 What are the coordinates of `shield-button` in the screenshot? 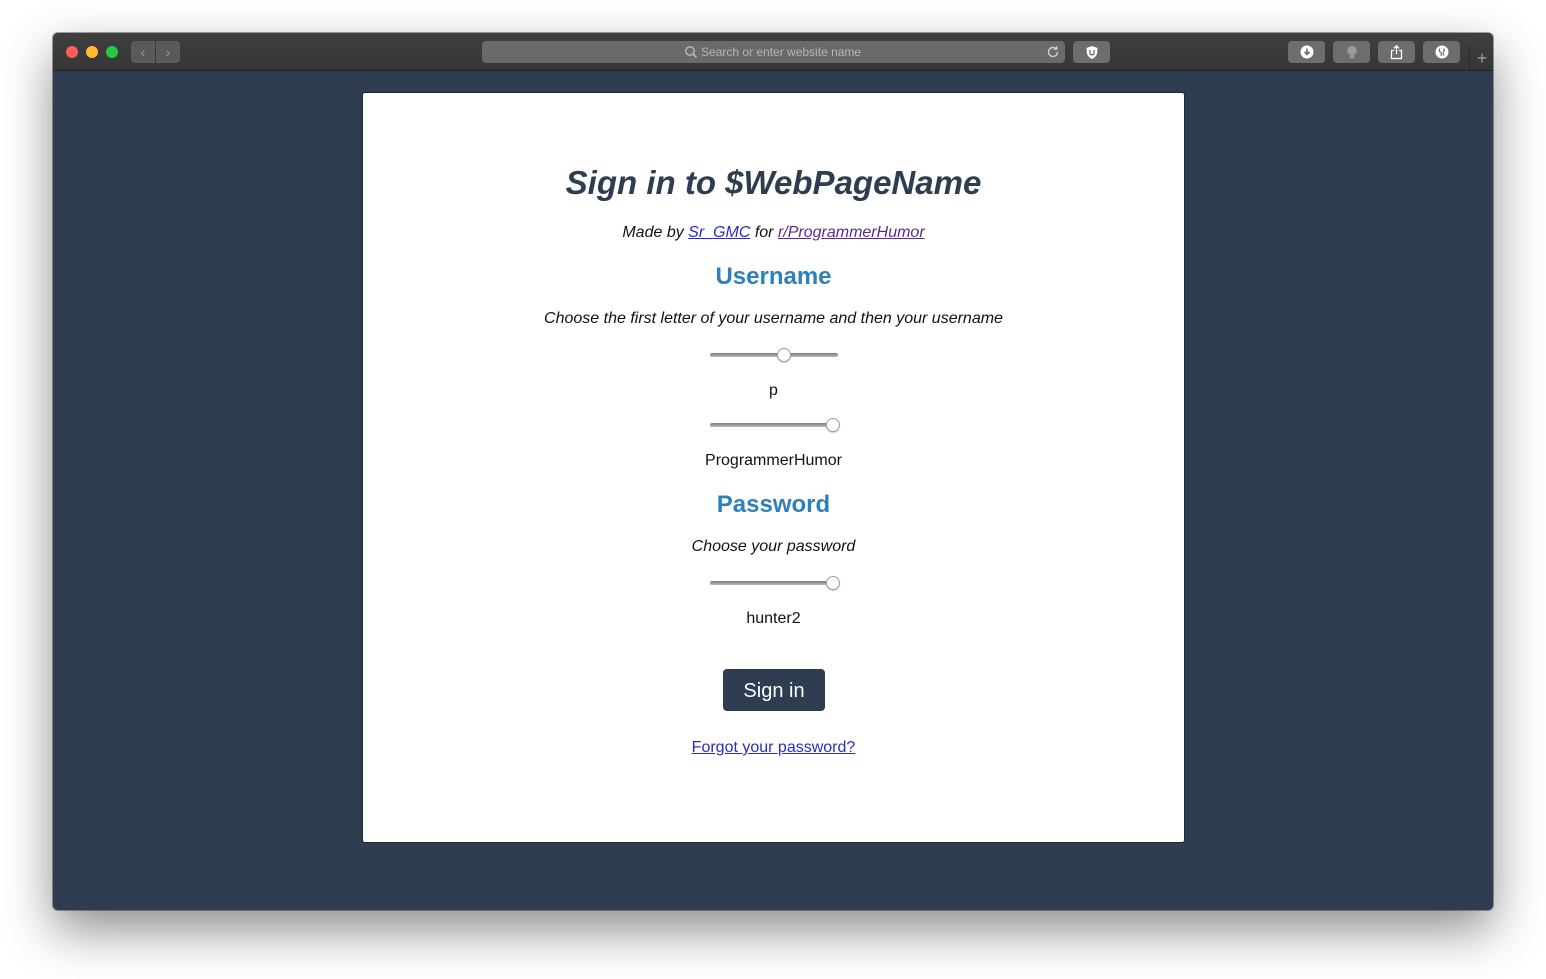 It's located at (1091, 52).